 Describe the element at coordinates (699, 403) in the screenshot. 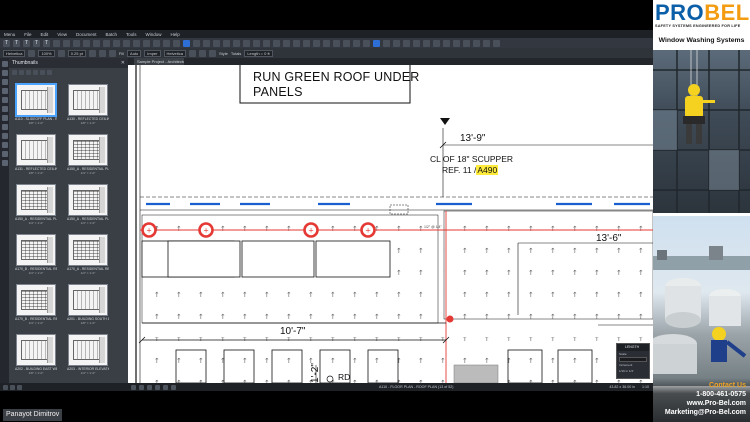

I see `contact-website: www.Pro-Bel.com` at that location.